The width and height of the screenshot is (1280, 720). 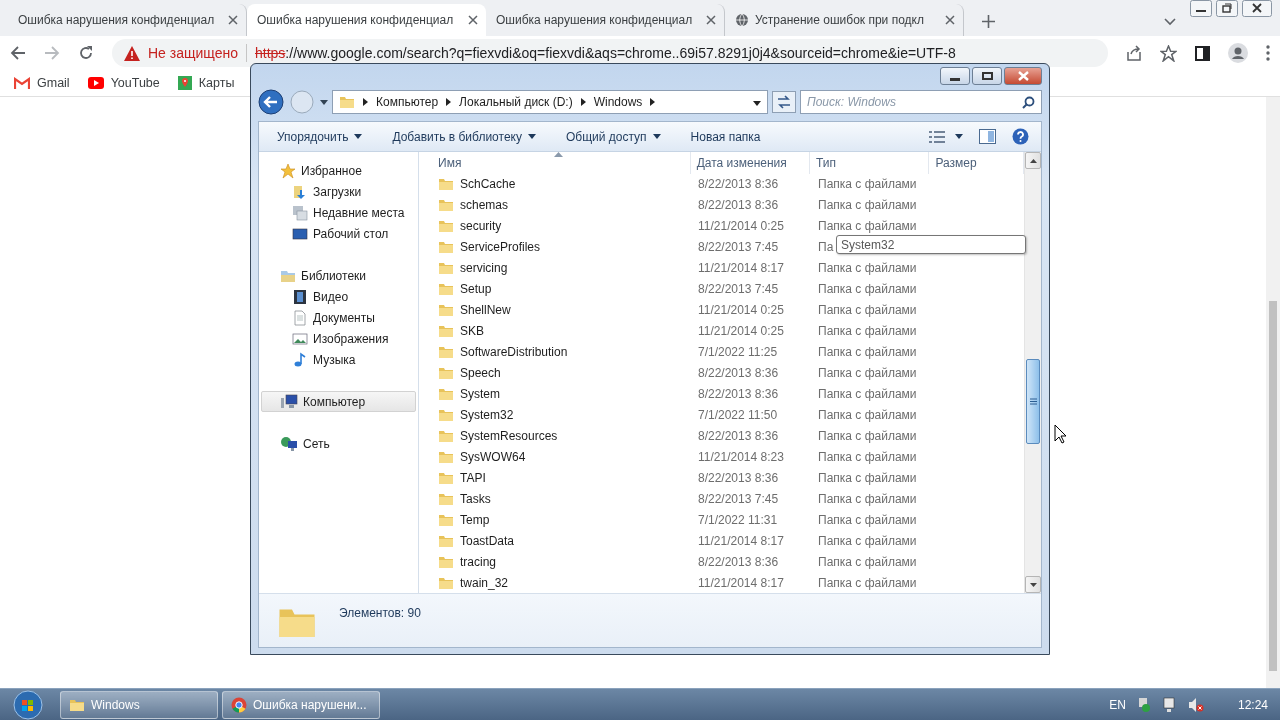 What do you see at coordinates (555, 163) in the screenshot?
I see `column-header: Имя` at bounding box center [555, 163].